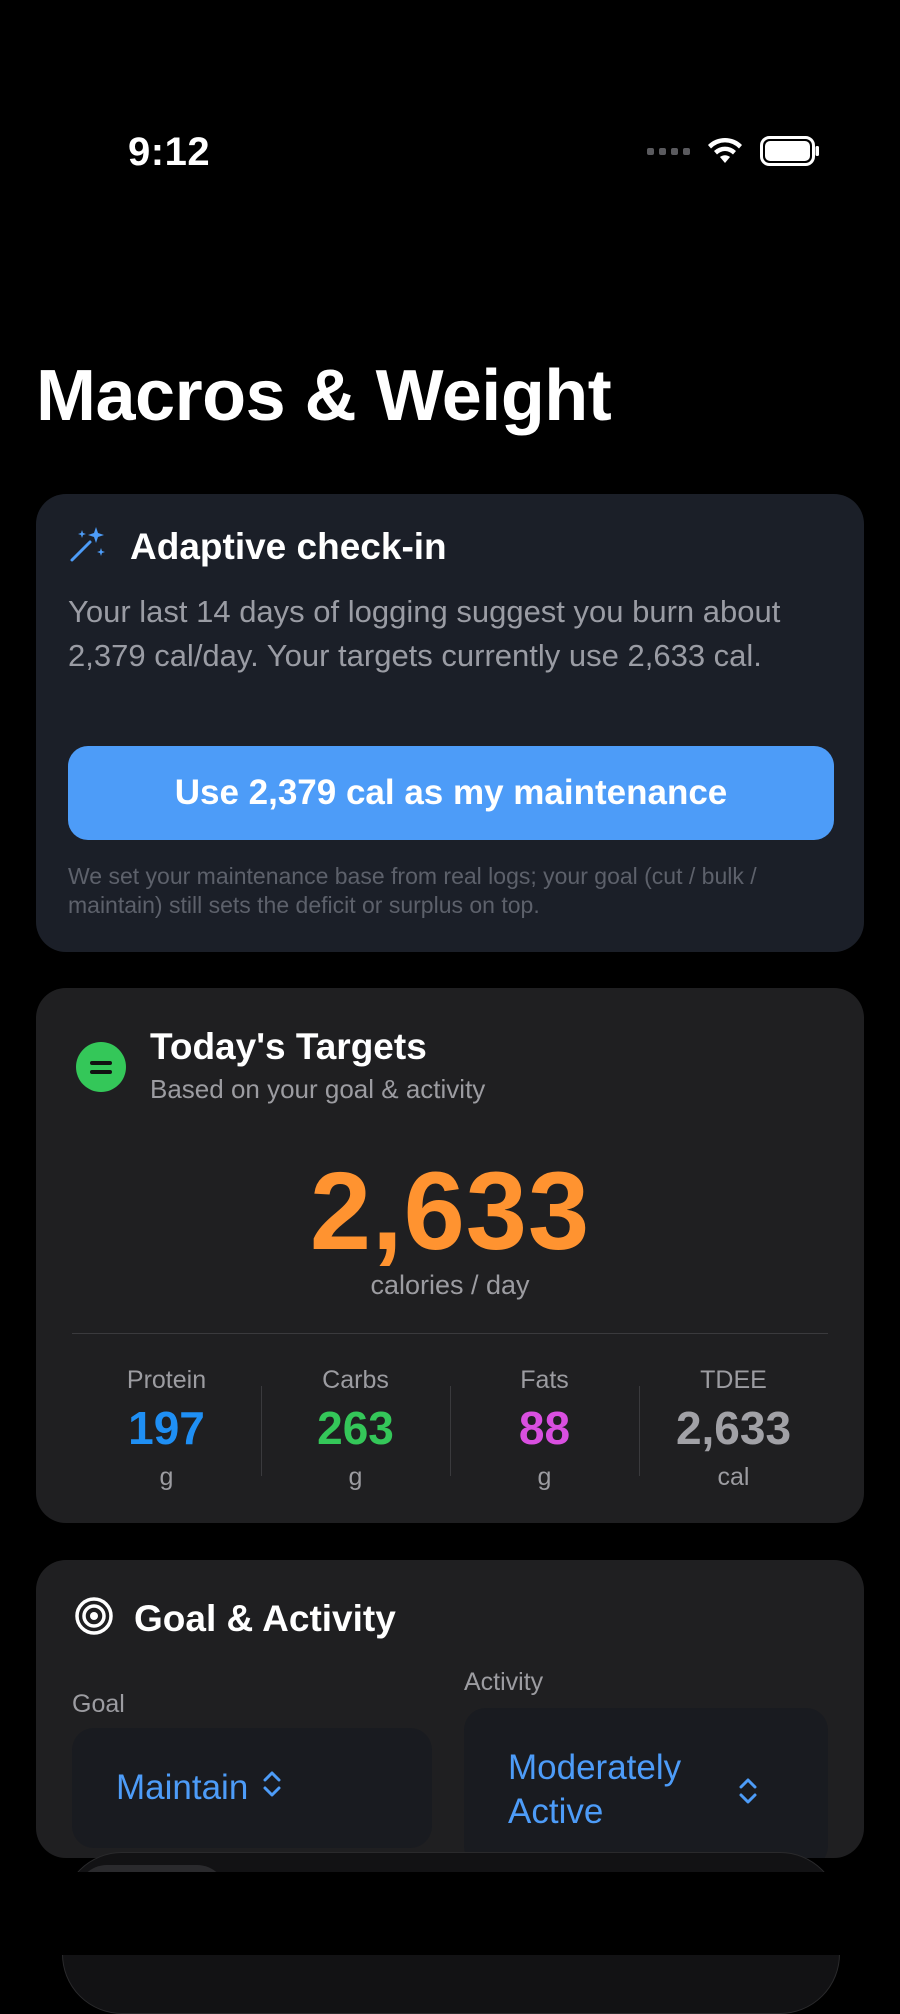 This screenshot has height=2014, width=900. What do you see at coordinates (169, 152) in the screenshot?
I see `status-time: 9:12` at bounding box center [169, 152].